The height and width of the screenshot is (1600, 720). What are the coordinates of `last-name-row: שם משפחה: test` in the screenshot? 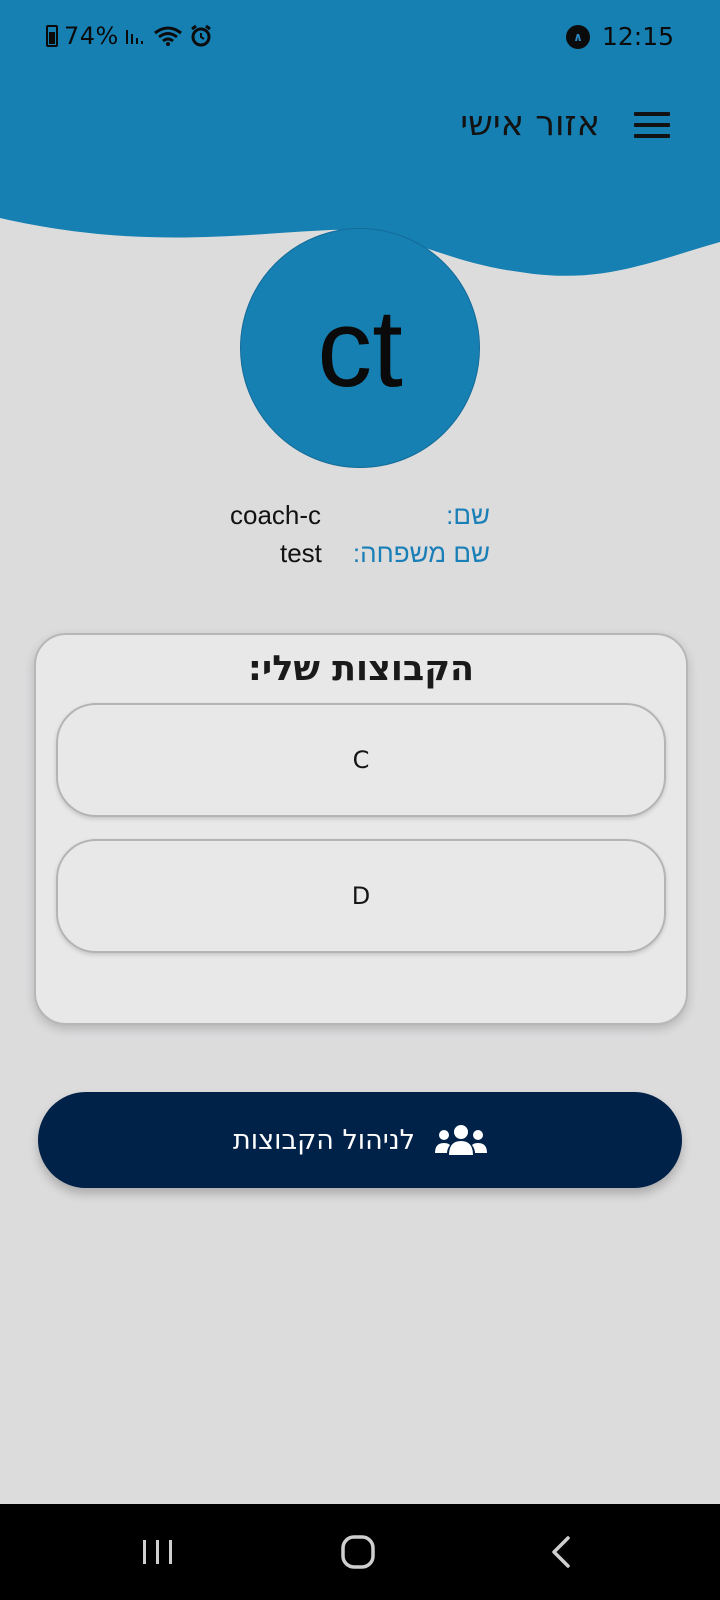 It's located at (360, 558).